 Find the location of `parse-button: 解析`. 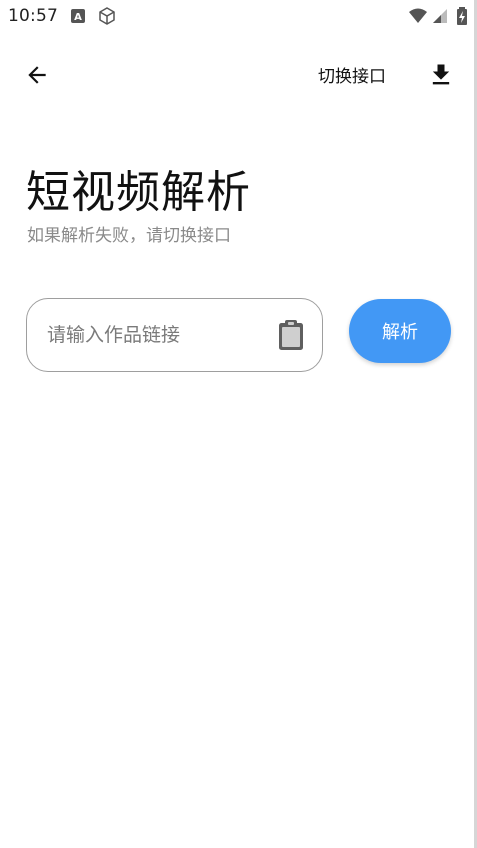

parse-button: 解析 is located at coordinates (400, 331).